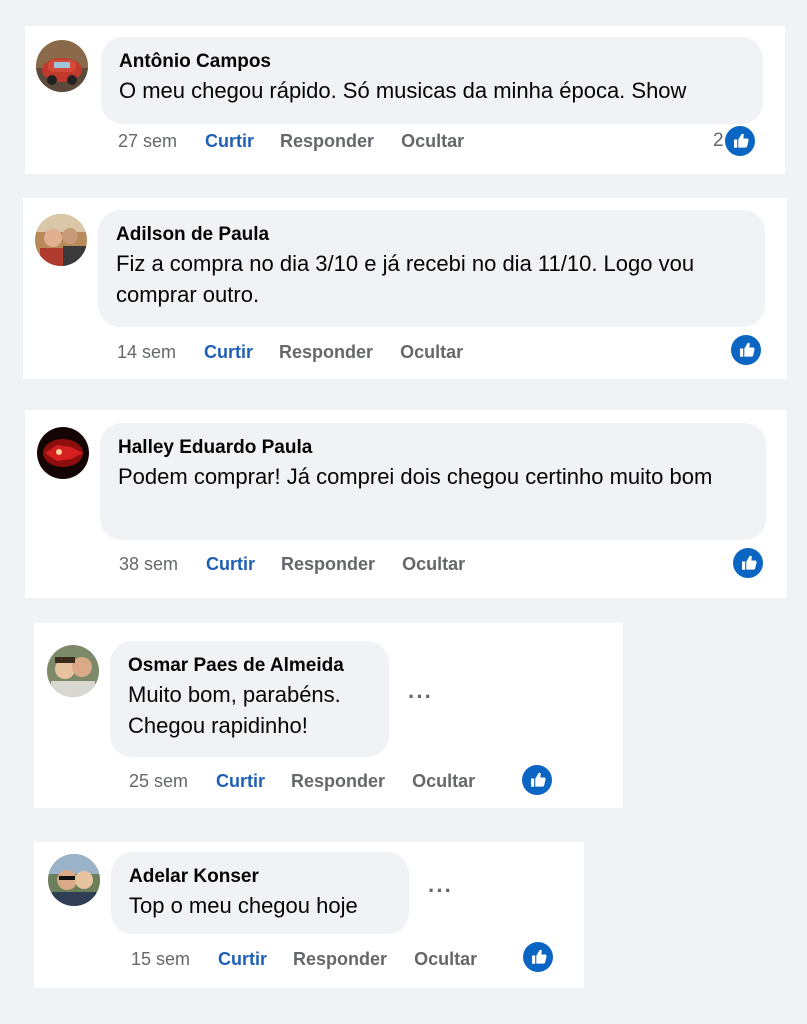  Describe the element at coordinates (260, 877) in the screenshot. I see `comment-author: Adelar Konser` at that location.